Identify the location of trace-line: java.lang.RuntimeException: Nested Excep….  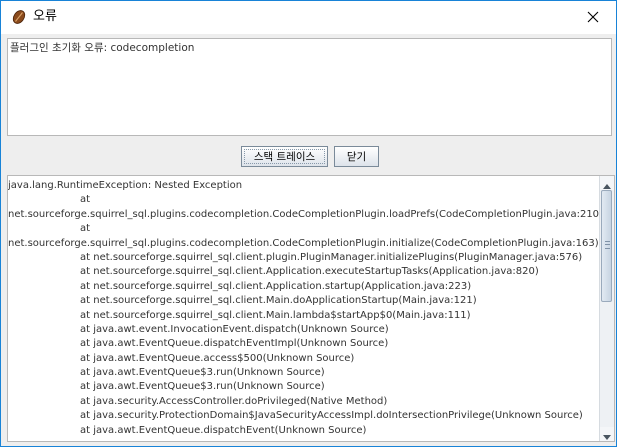
(125, 185).